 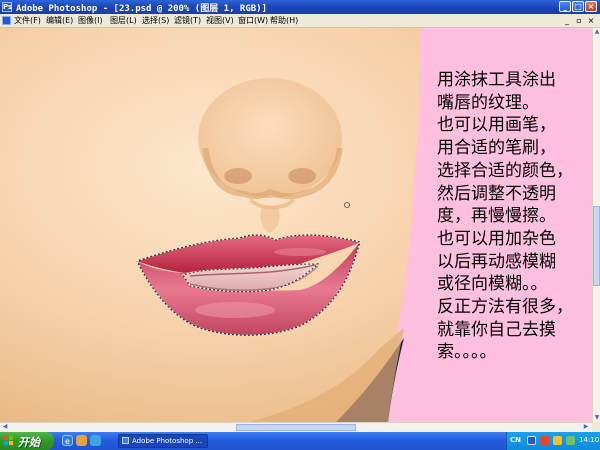 I want to click on close-button: ×, so click(x=591, y=6).